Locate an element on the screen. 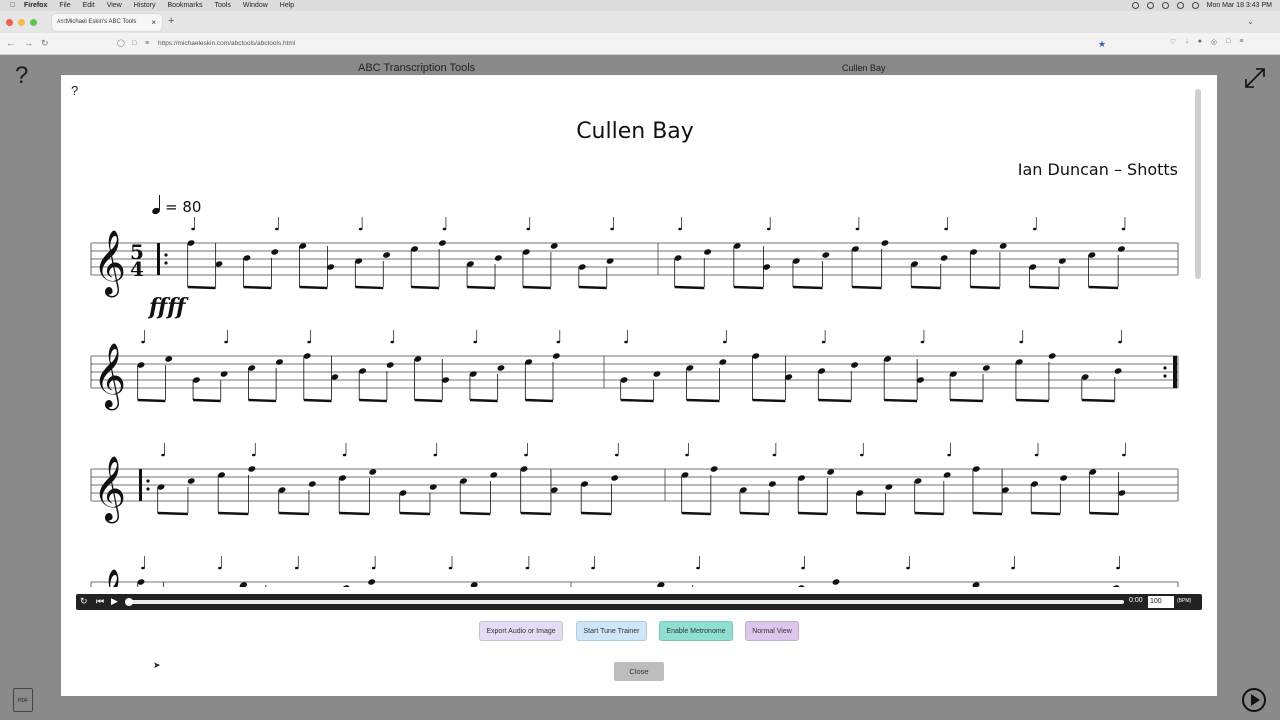 Image resolution: width=1280 pixels, height=720 pixels. search-icon is located at coordinates (1180, 5).